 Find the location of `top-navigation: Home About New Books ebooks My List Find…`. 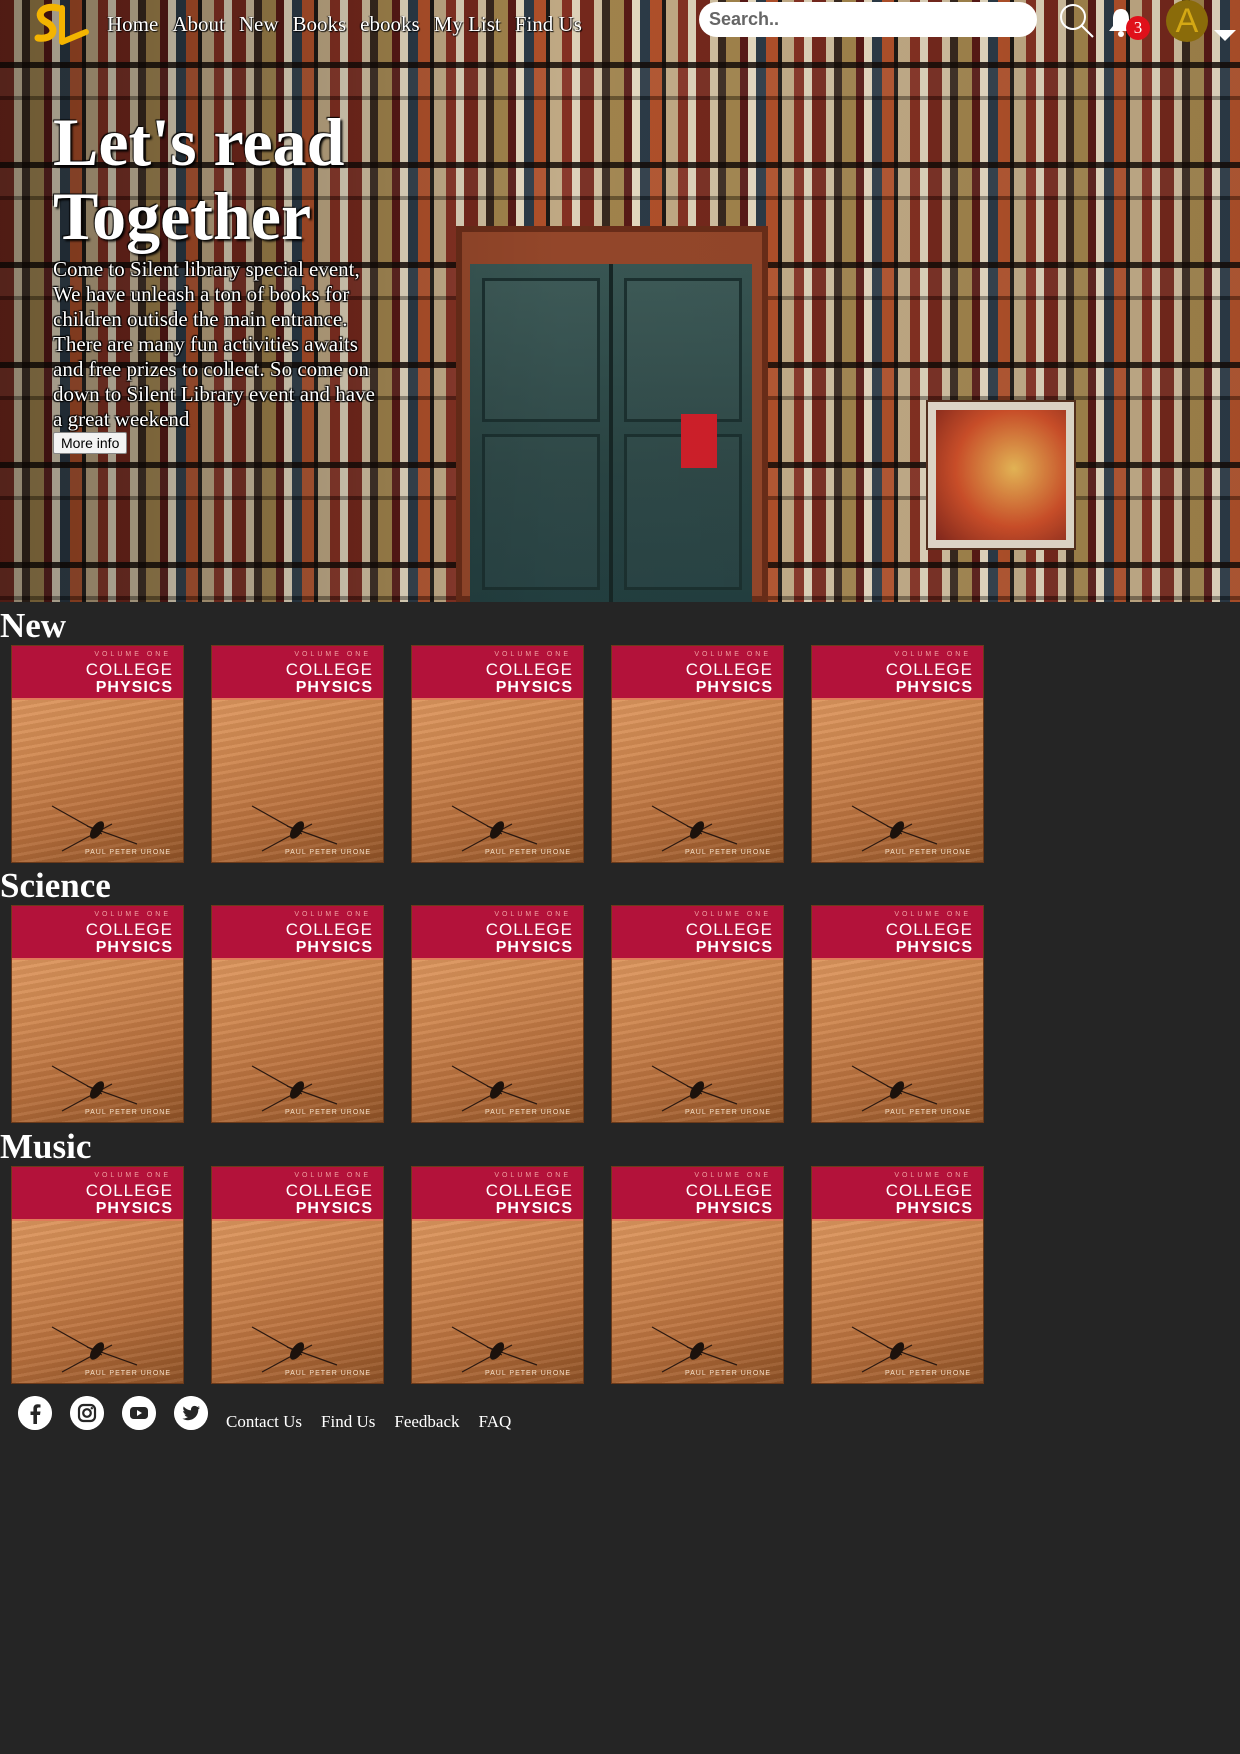

top-navigation: Home About New Books ebooks My List Find… is located at coordinates (620, 30).